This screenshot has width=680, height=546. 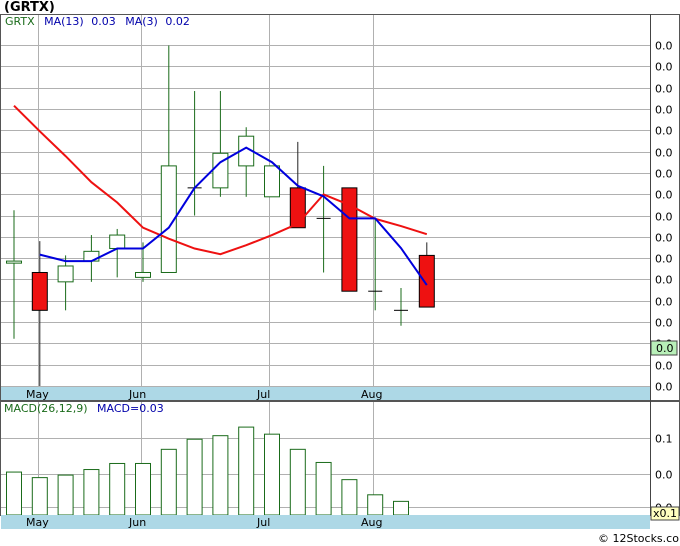 I want to click on macd-legend: MACD(26,12,9) MACD=0.03, so click(x=84, y=408).